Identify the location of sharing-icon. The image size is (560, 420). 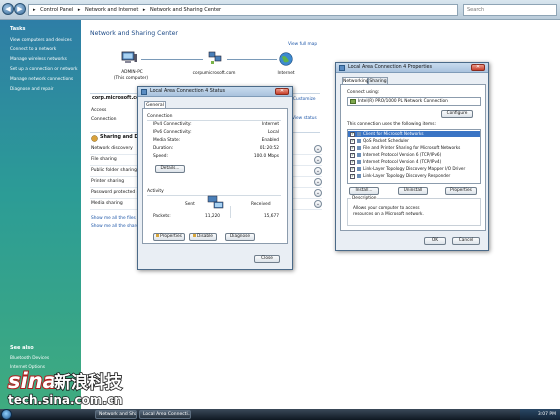
(94, 138).